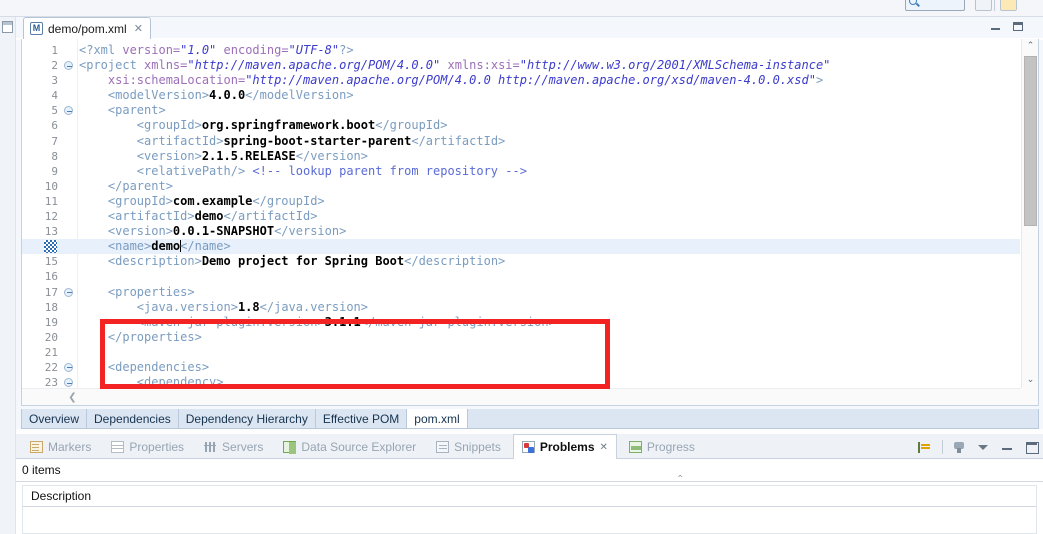  I want to click on code-line: 18 <java.version>1.8</java.version>, so click(521, 307).